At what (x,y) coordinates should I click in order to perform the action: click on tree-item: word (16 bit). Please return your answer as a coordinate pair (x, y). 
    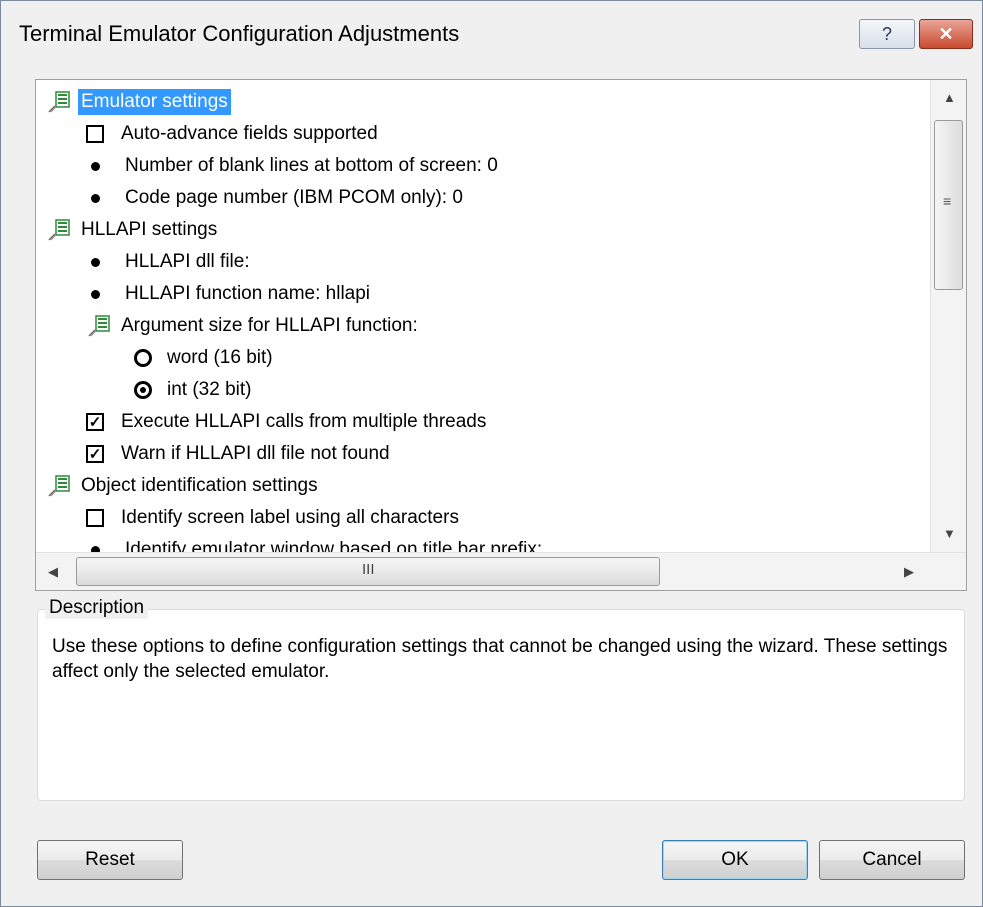
    Looking at the image, I should click on (205, 358).